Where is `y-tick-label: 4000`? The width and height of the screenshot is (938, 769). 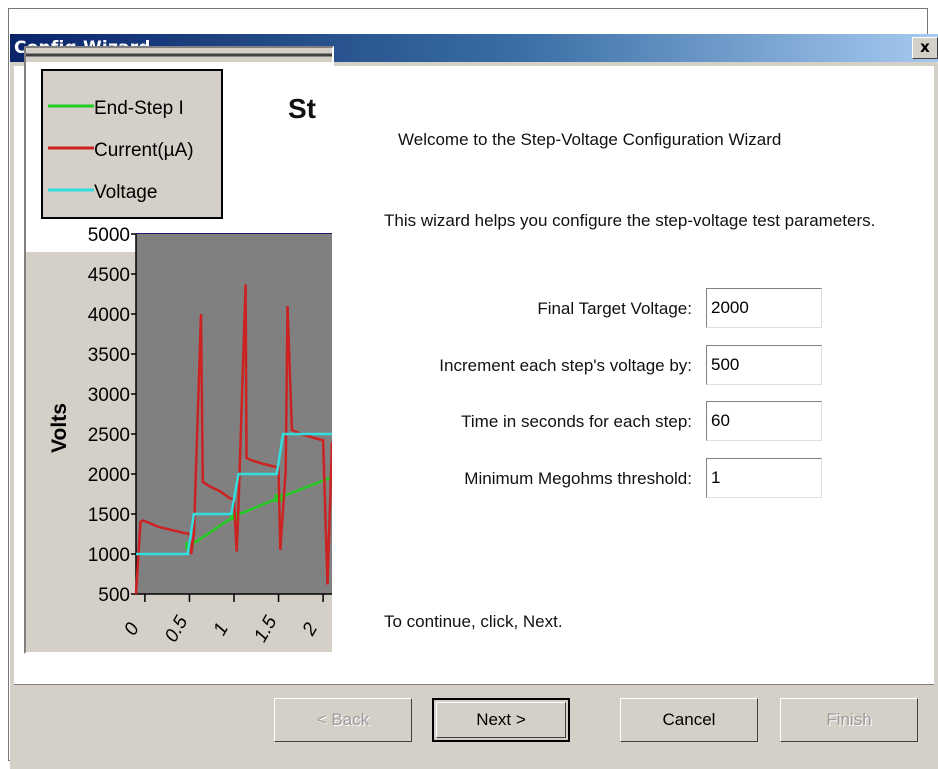 y-tick-label: 4000 is located at coordinates (109, 315).